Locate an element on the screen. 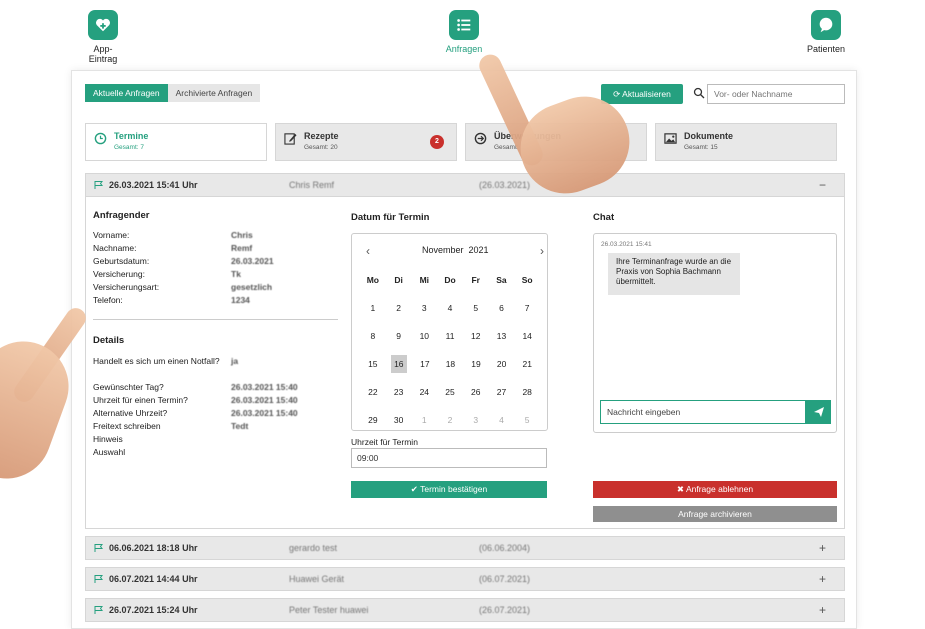 This screenshot has width=925, height=629. weekday-label: So is located at coordinates (527, 280).